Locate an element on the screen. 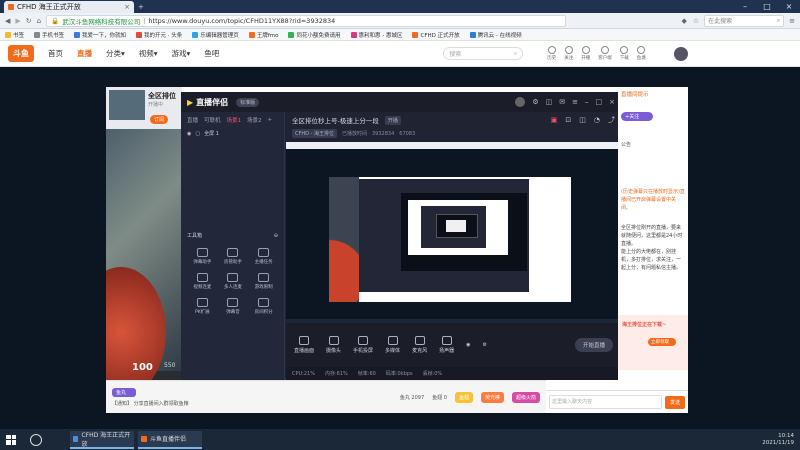  windows-start-icon is located at coordinates (11, 439).